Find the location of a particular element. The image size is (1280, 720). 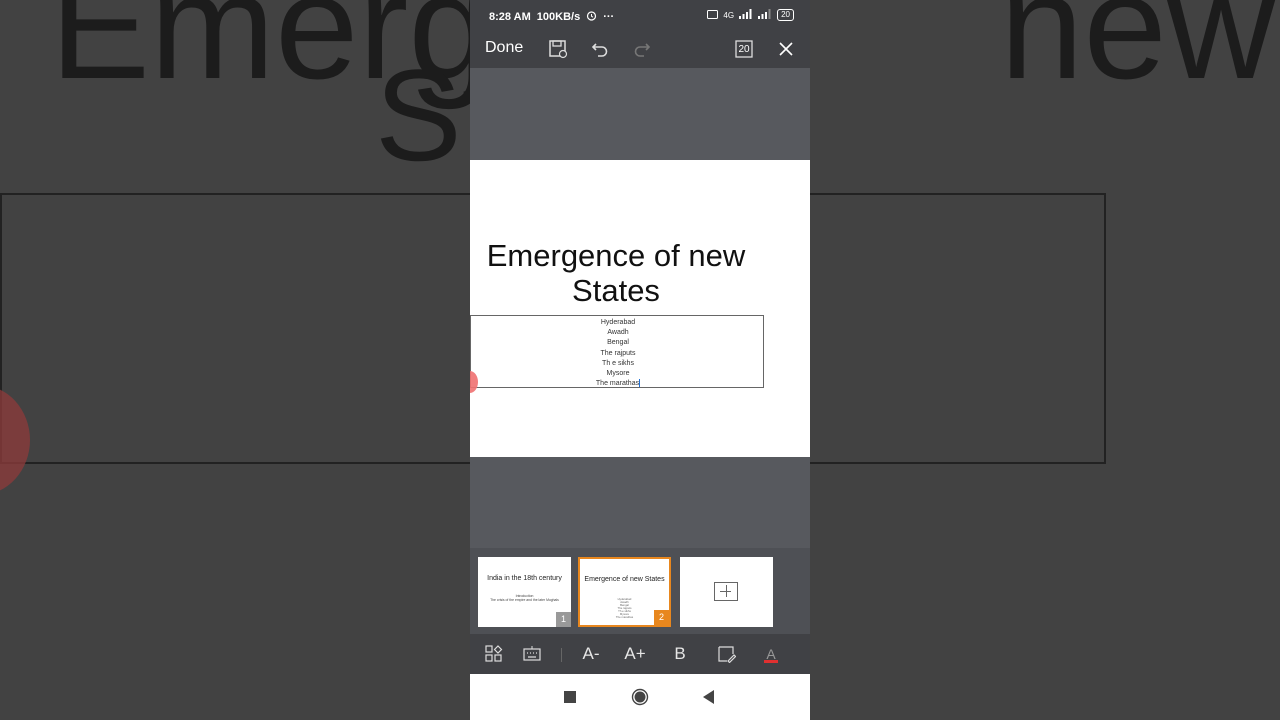

formatting-toolbar: A- A+ B A is located at coordinates (640, 654).